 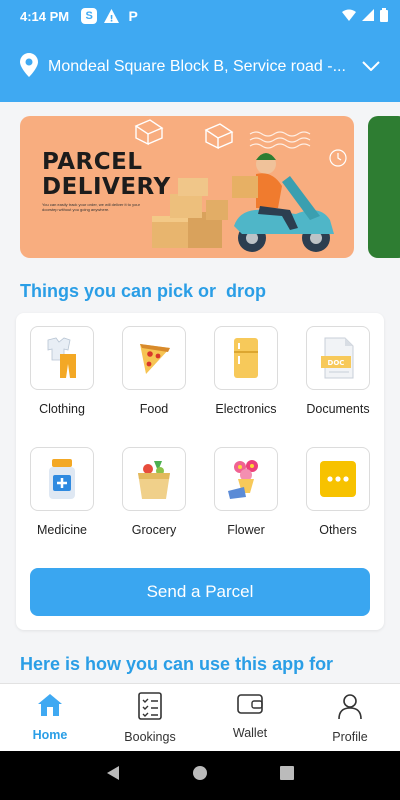 I want to click on status-bar: 4:14 PM S ! P, so click(x=200, y=16).